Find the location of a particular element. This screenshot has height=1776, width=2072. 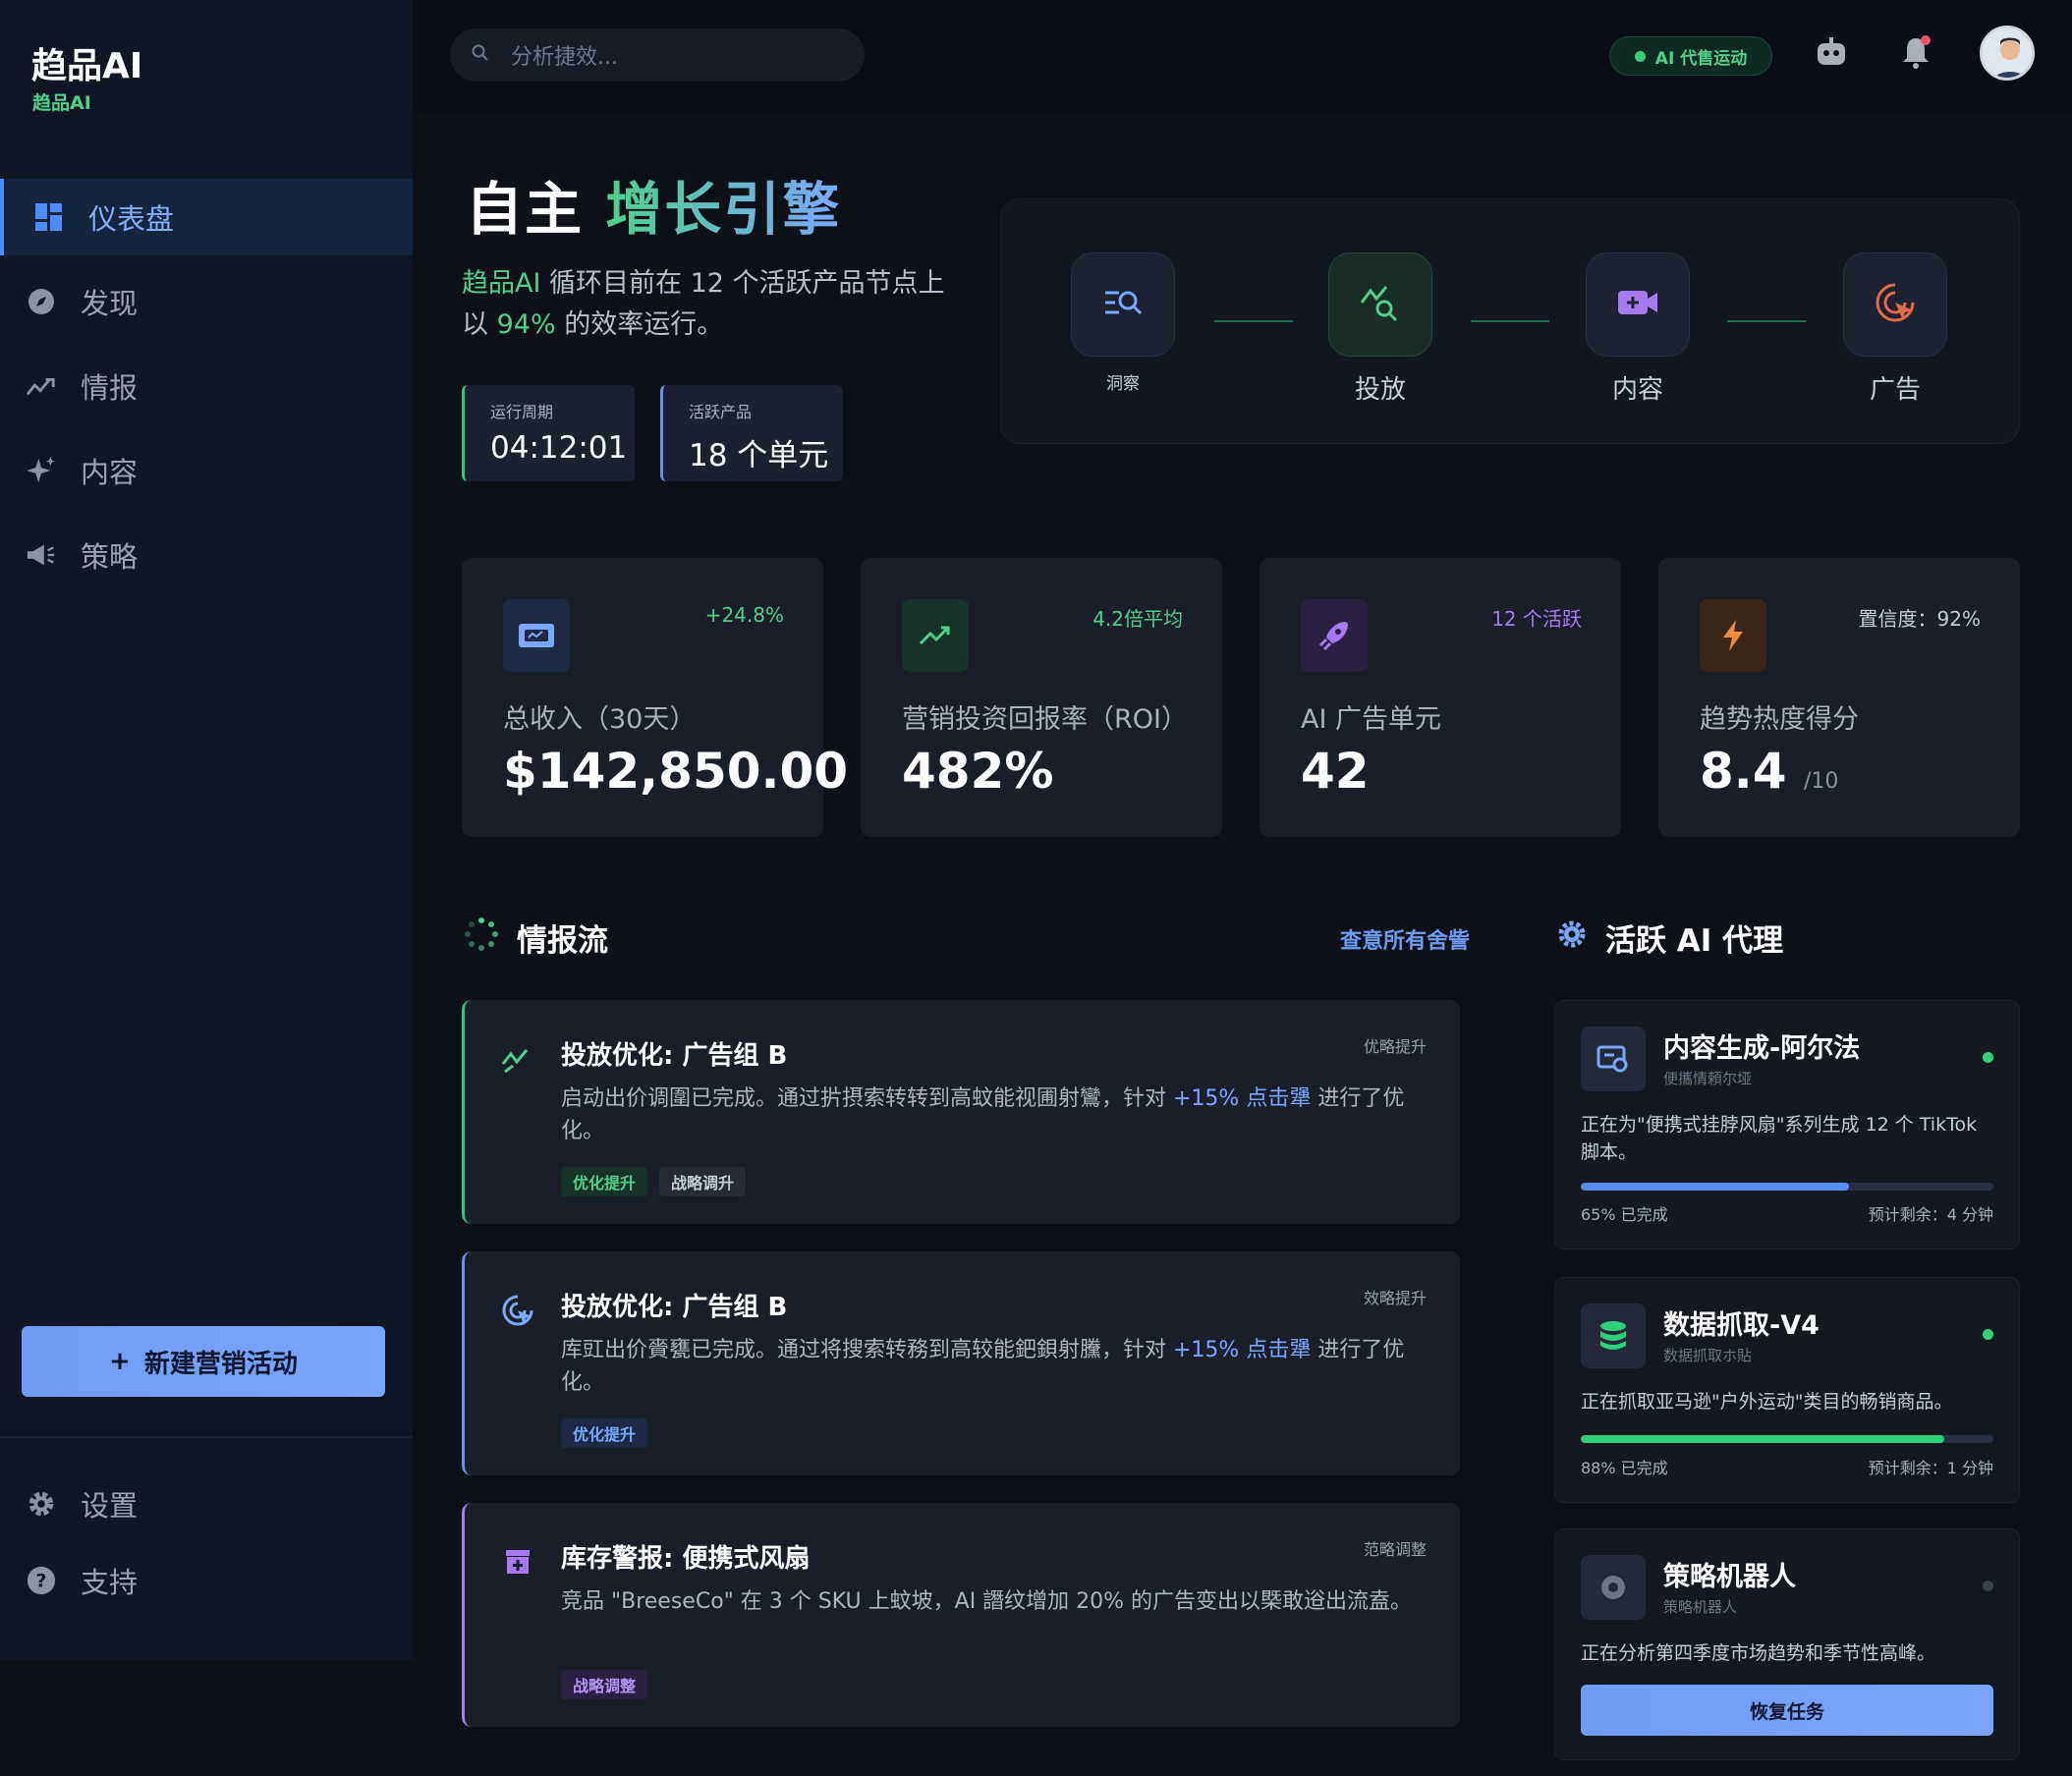

kpi-value: 42 is located at coordinates (1335, 771).